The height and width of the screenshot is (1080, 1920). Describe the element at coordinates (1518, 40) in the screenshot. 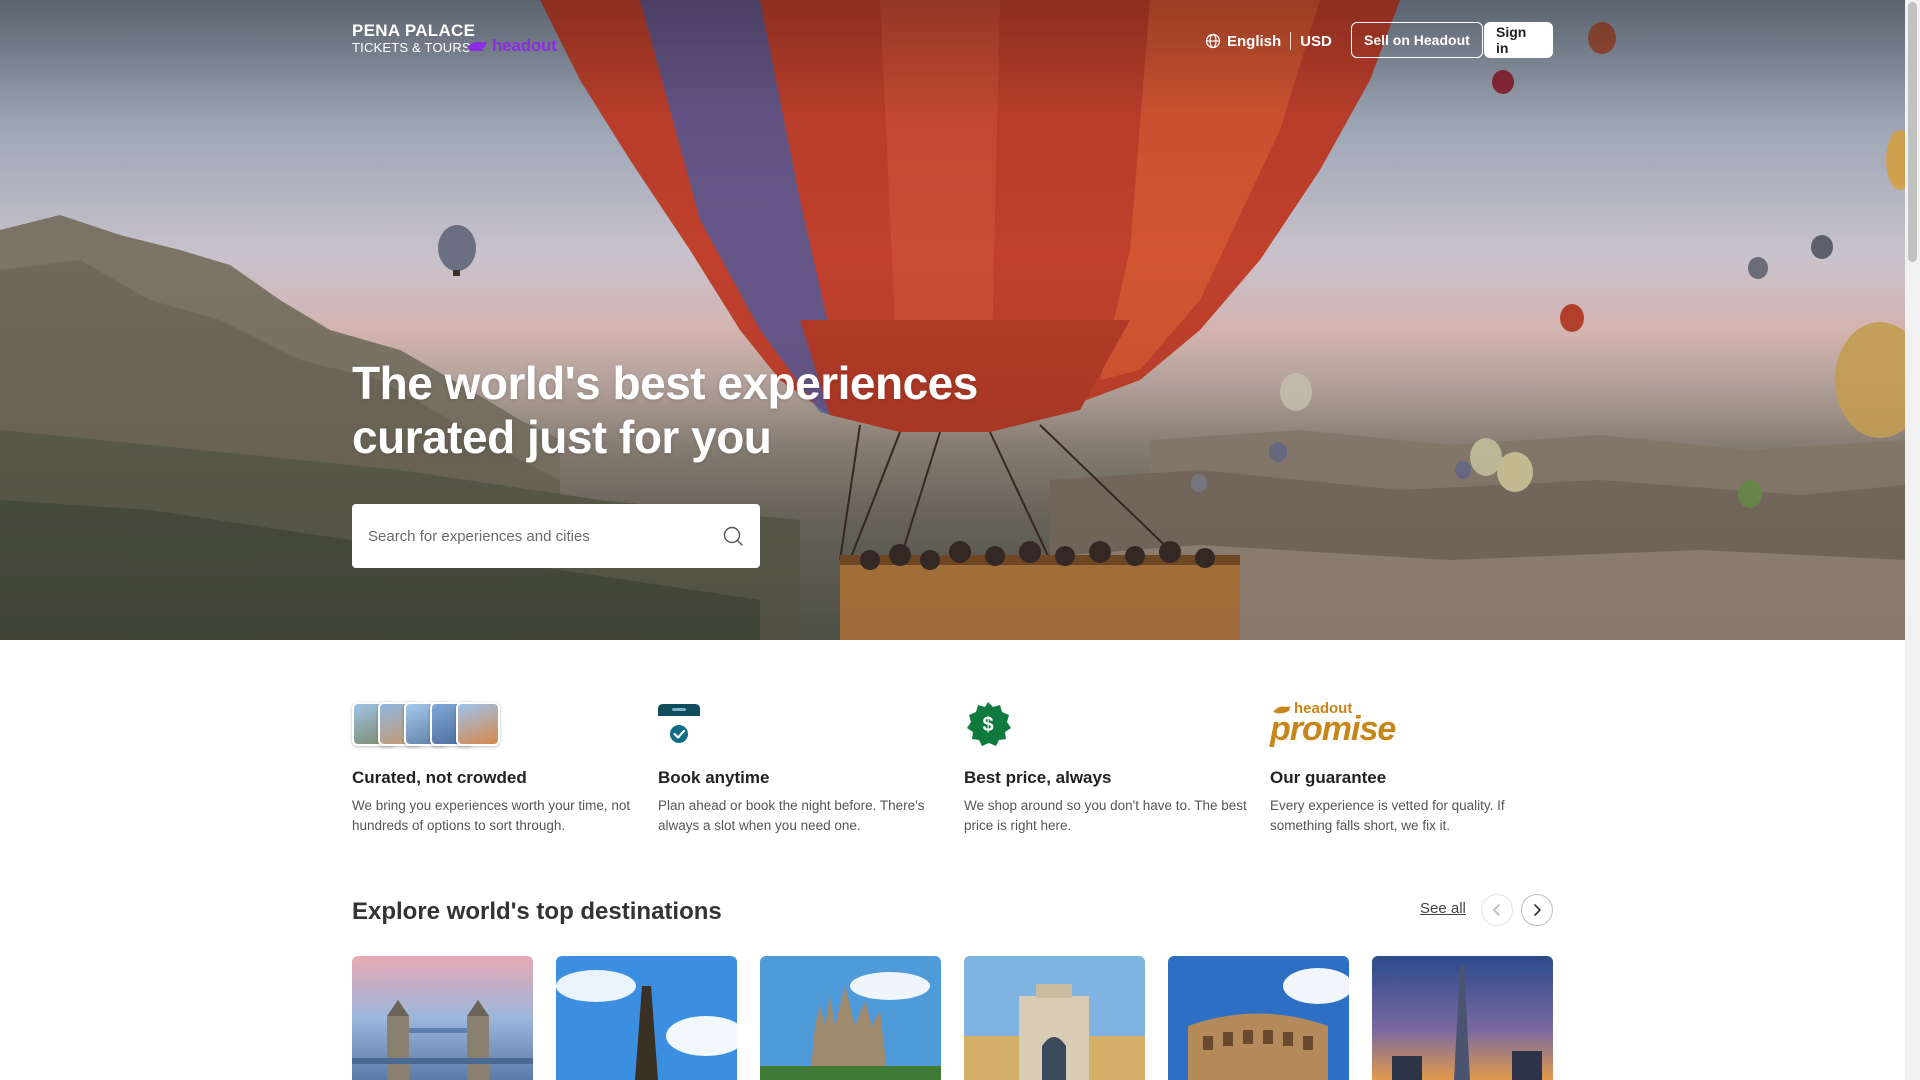

I see `sign-in-button: Sign in` at that location.